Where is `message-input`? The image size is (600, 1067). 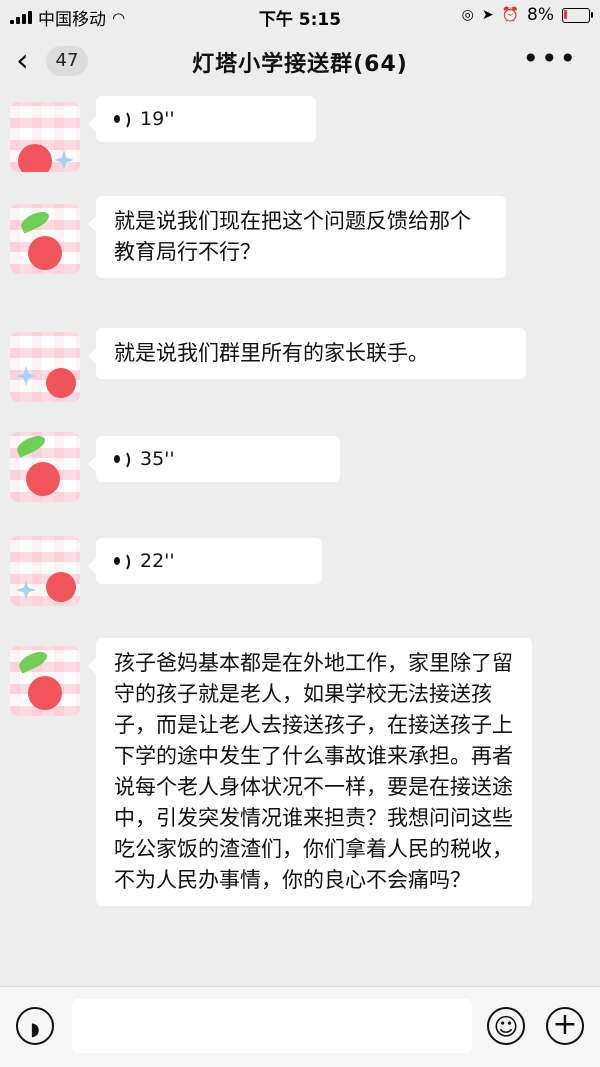 message-input is located at coordinates (272, 1026).